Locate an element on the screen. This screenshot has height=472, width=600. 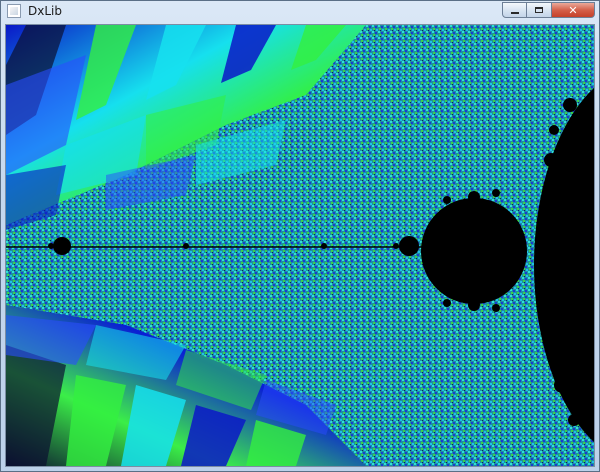
app-icon is located at coordinates (14, 11).